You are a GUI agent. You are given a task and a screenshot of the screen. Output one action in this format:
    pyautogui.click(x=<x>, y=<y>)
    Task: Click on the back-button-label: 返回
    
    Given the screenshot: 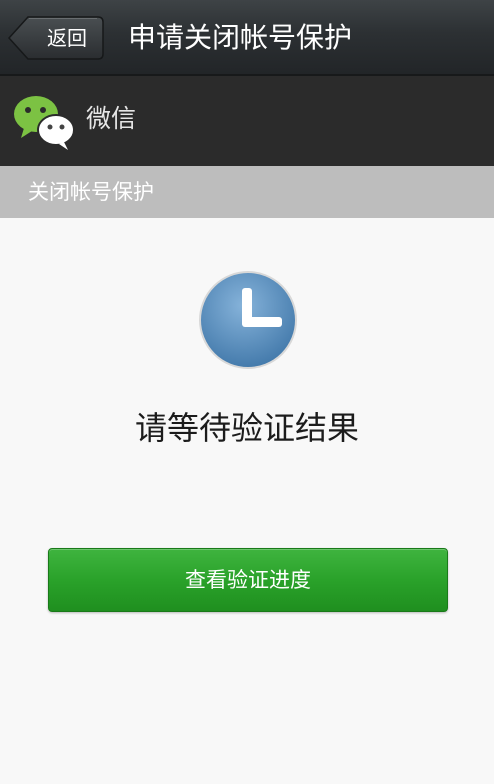 What is the action you would take?
    pyautogui.click(x=67, y=38)
    